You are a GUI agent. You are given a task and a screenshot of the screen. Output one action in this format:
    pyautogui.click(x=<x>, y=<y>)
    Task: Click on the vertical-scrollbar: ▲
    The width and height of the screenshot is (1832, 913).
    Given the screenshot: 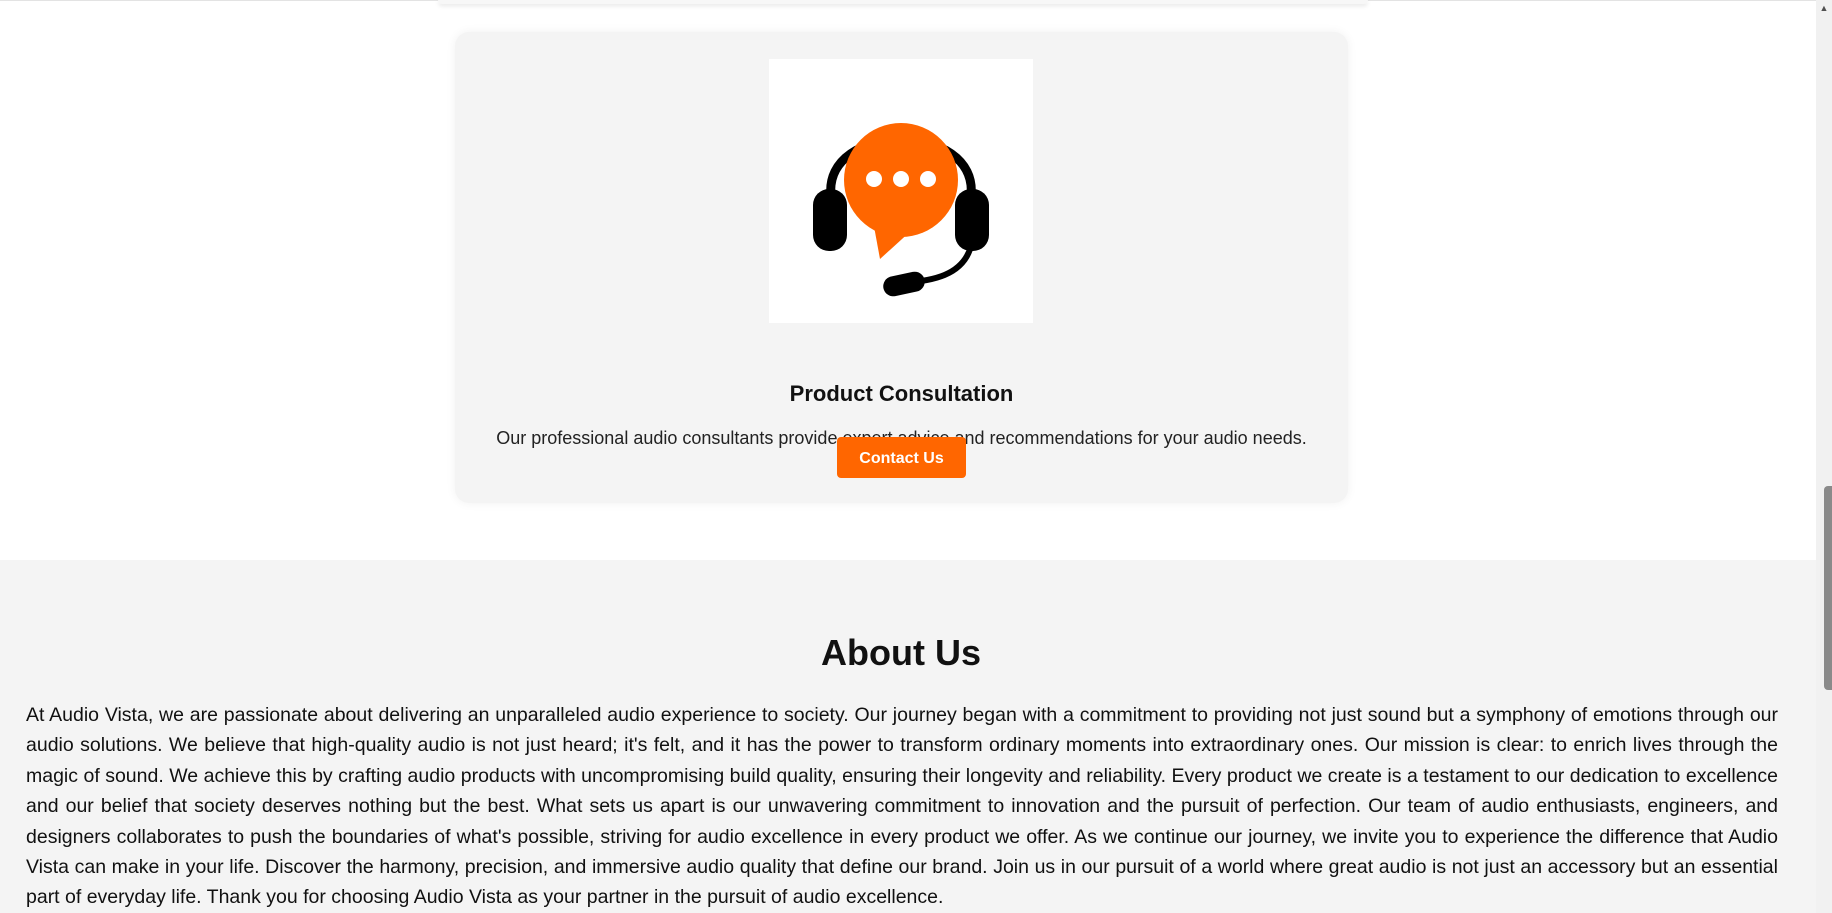 What is the action you would take?
    pyautogui.click(x=1824, y=456)
    